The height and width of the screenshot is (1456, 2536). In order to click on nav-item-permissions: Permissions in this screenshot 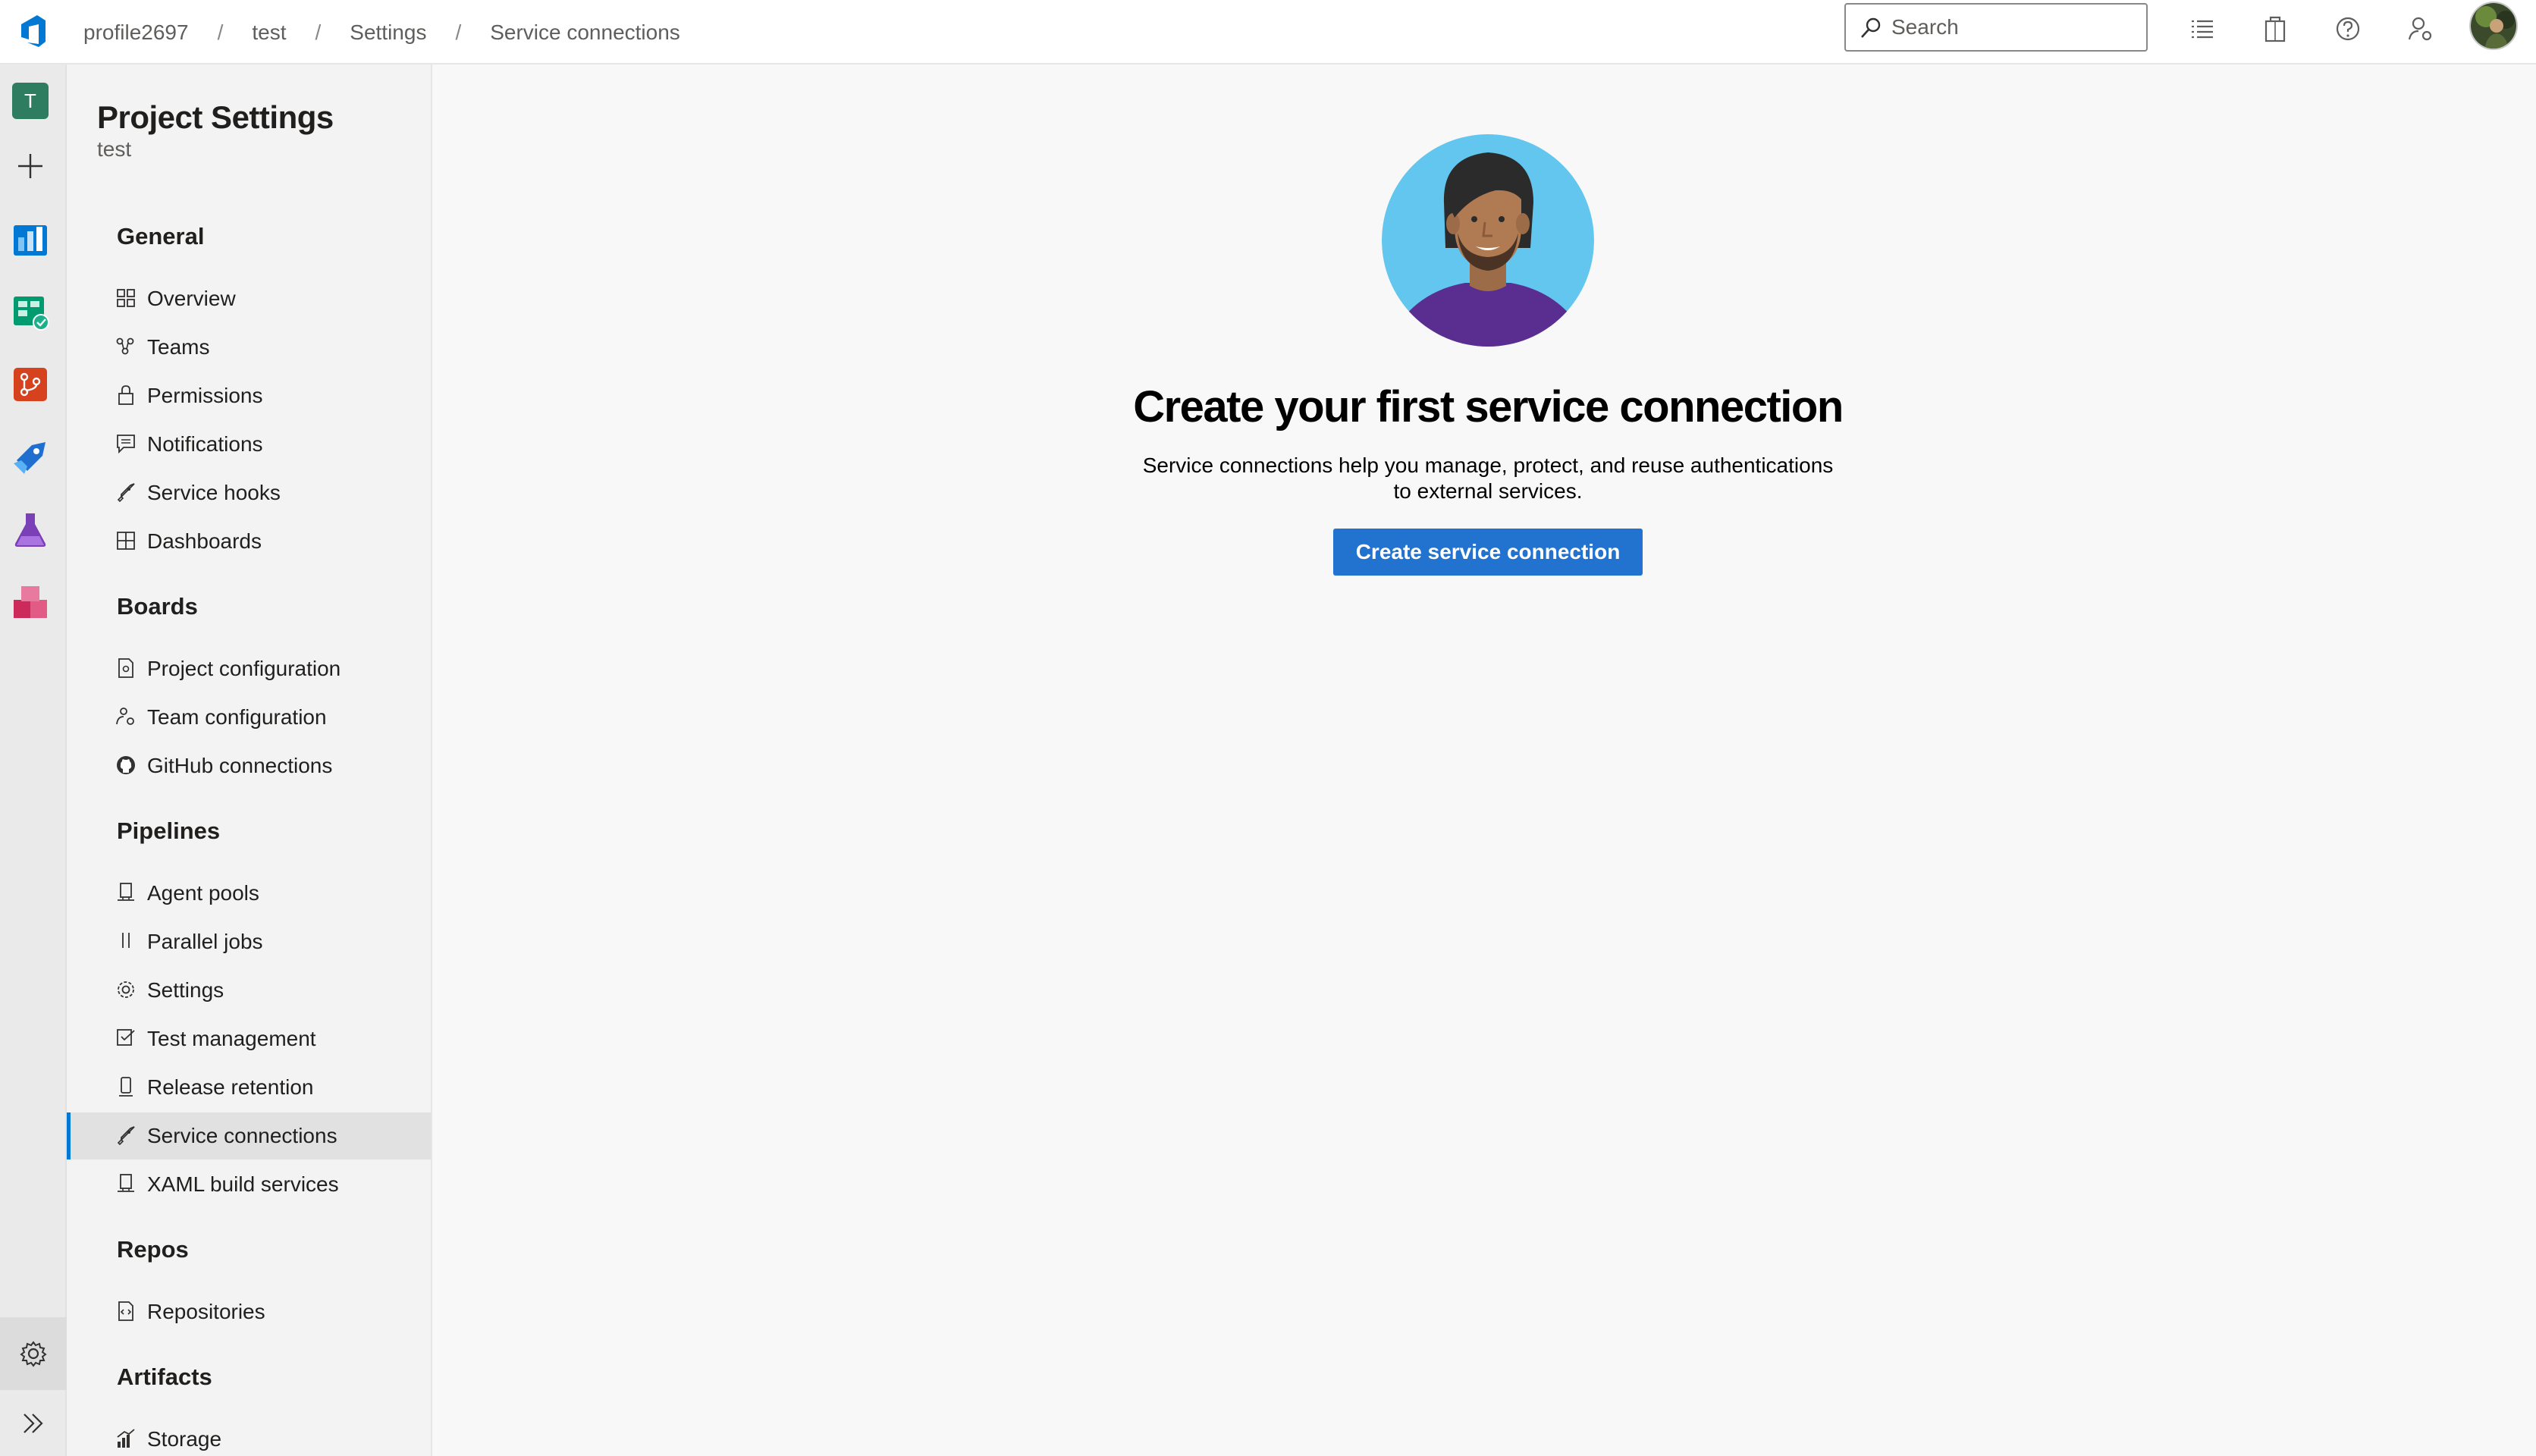, I will do `click(249, 395)`.